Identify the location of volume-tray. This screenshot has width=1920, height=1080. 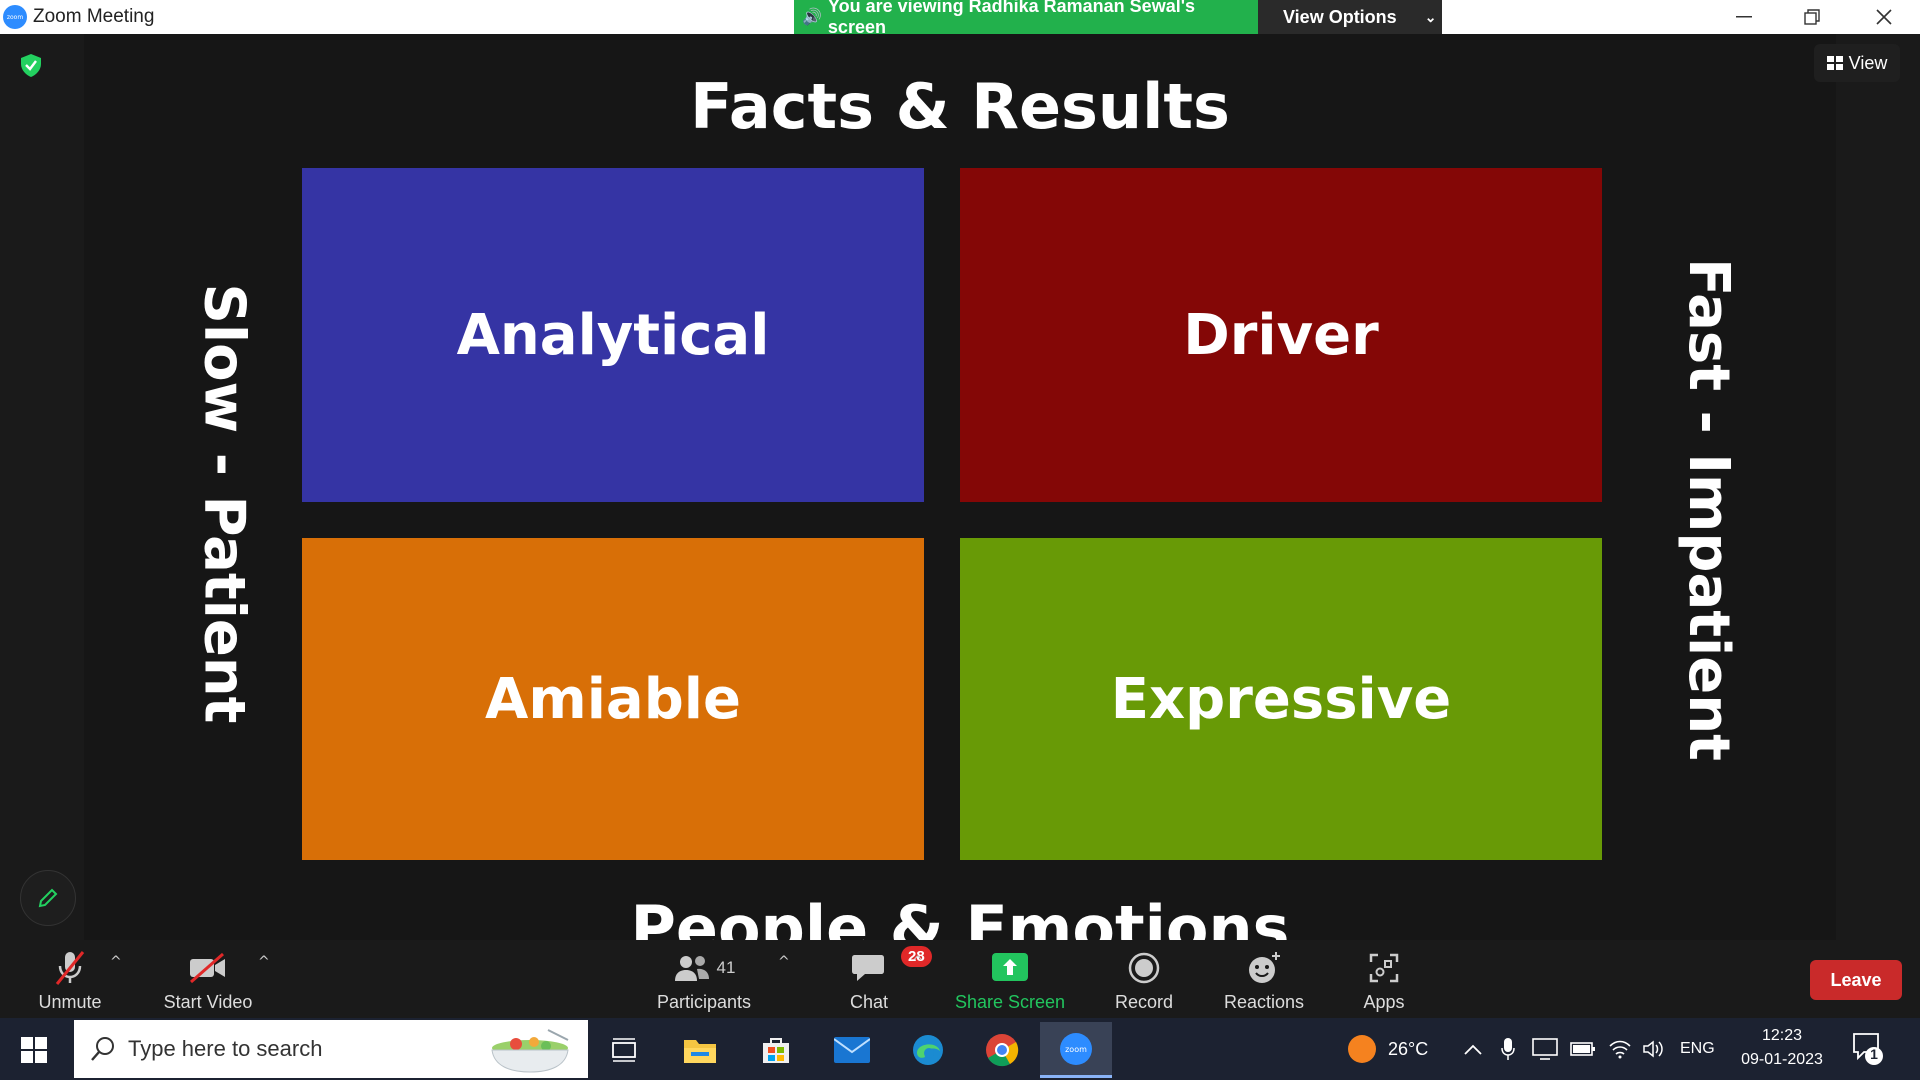
(1654, 1049).